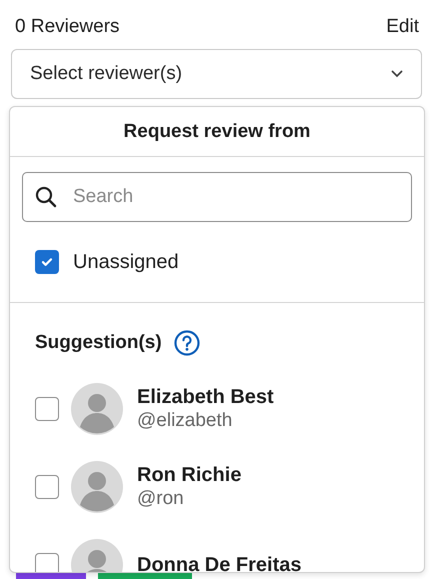 The width and height of the screenshot is (433, 579). What do you see at coordinates (126, 262) in the screenshot?
I see `unassigned-label: Unassigned` at bounding box center [126, 262].